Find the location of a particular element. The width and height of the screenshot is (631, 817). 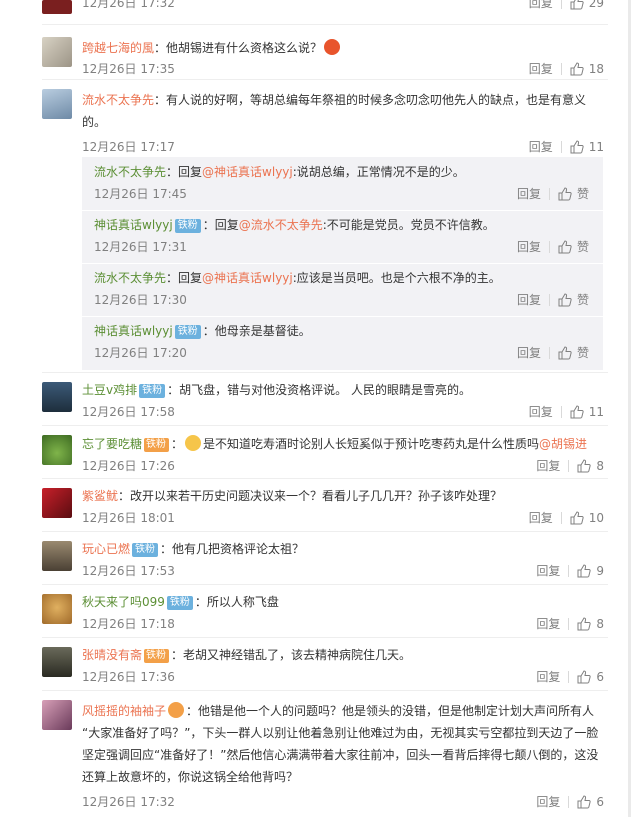

comment-time: 12月26日 17:18 is located at coordinates (128, 624).